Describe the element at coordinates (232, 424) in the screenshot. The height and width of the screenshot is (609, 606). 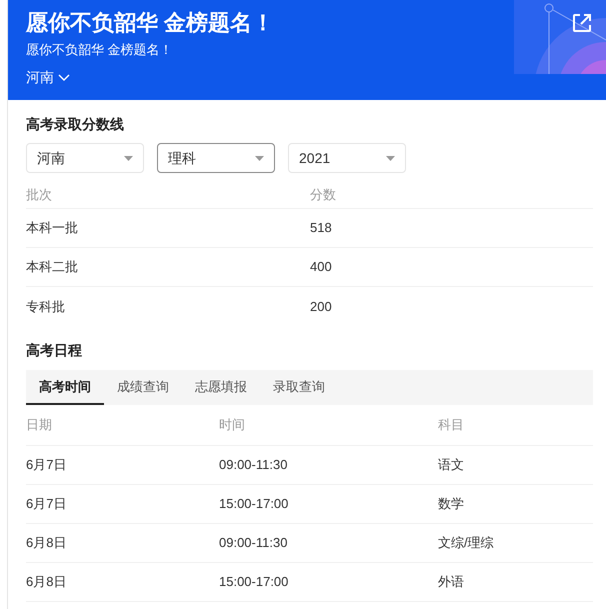
I see `column-header: 时间` at that location.